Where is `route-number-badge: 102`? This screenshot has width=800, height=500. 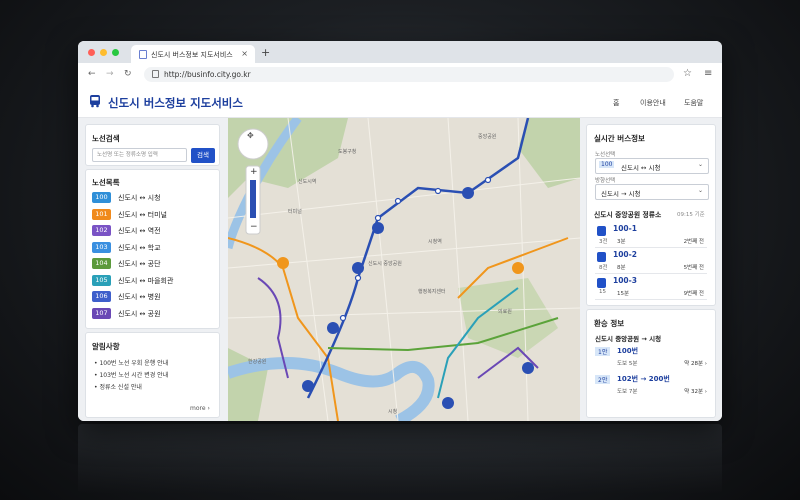
route-number-badge: 102 is located at coordinates (101, 230).